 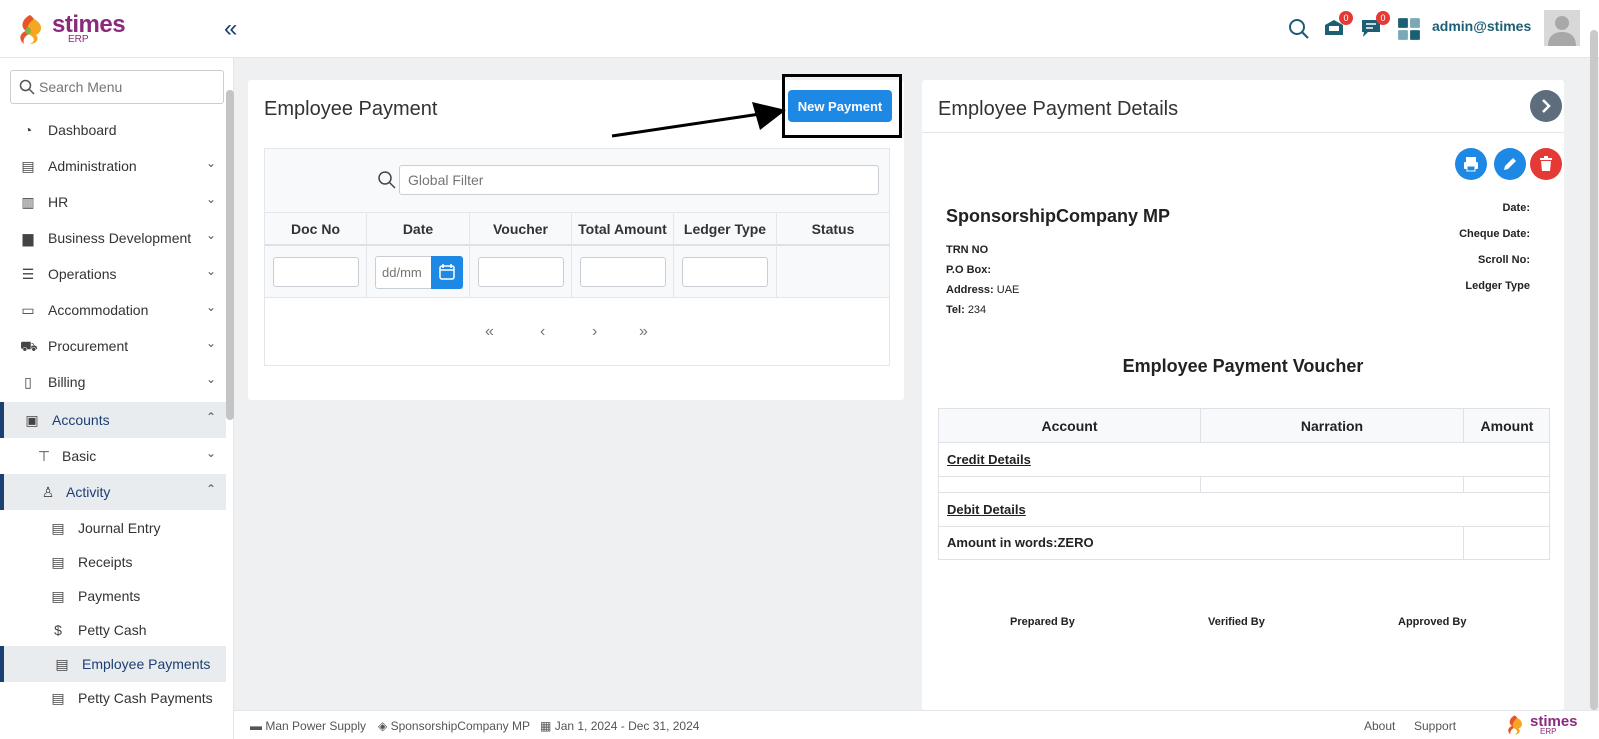 I want to click on prev-page-button: ‹, so click(x=542, y=332).